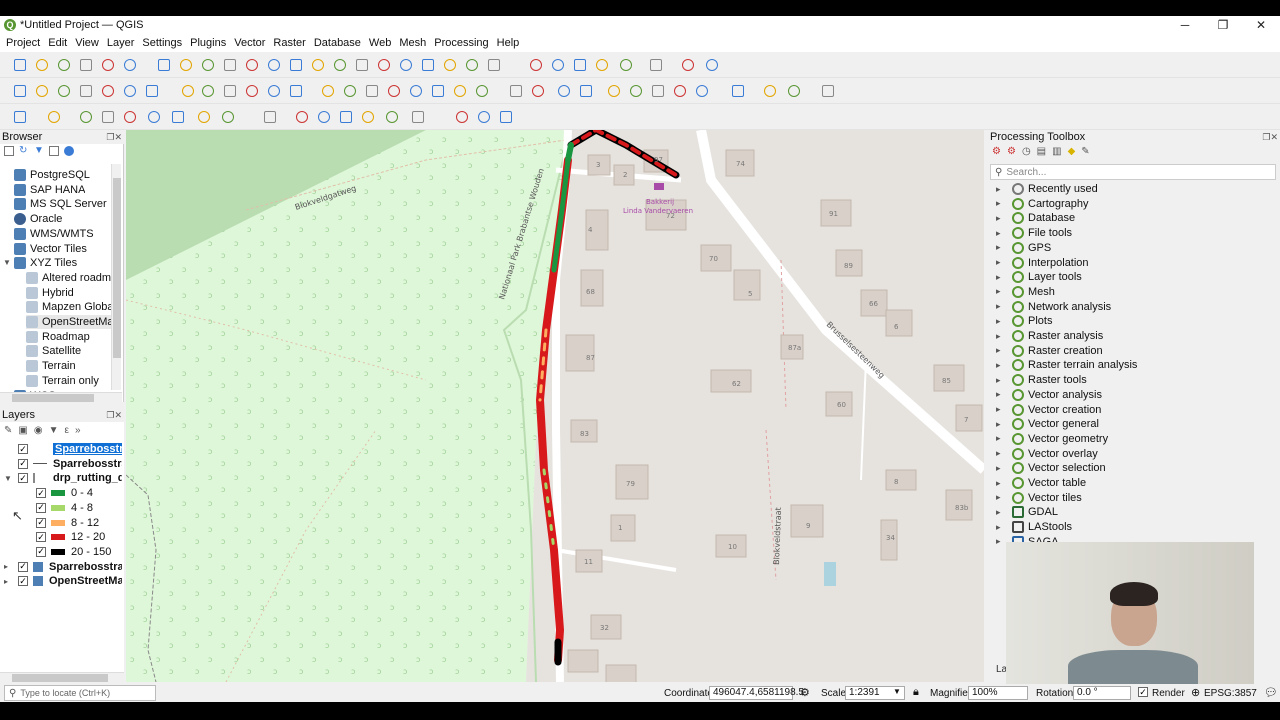  Describe the element at coordinates (78, 431) in the screenshot. I see `expand-all-icon: »` at that location.